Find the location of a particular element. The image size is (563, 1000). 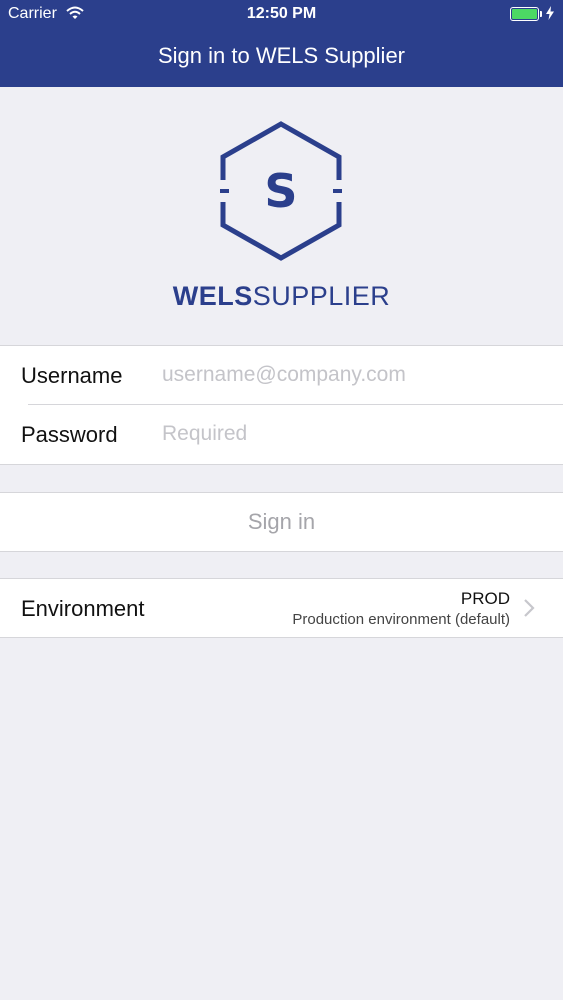

credentials-group: Username Password is located at coordinates (281, 405).